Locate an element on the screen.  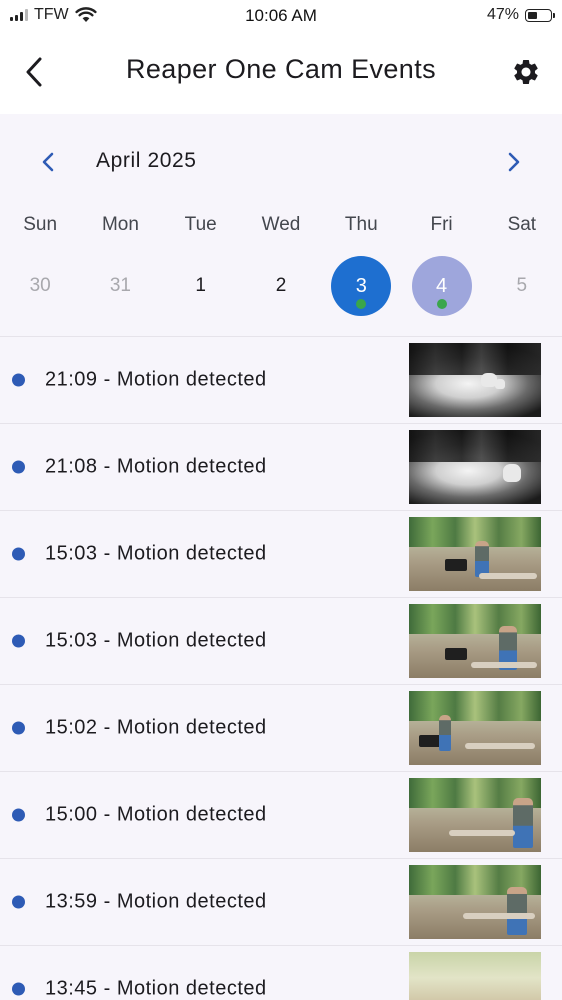
settings-button is located at coordinates (526, 72).